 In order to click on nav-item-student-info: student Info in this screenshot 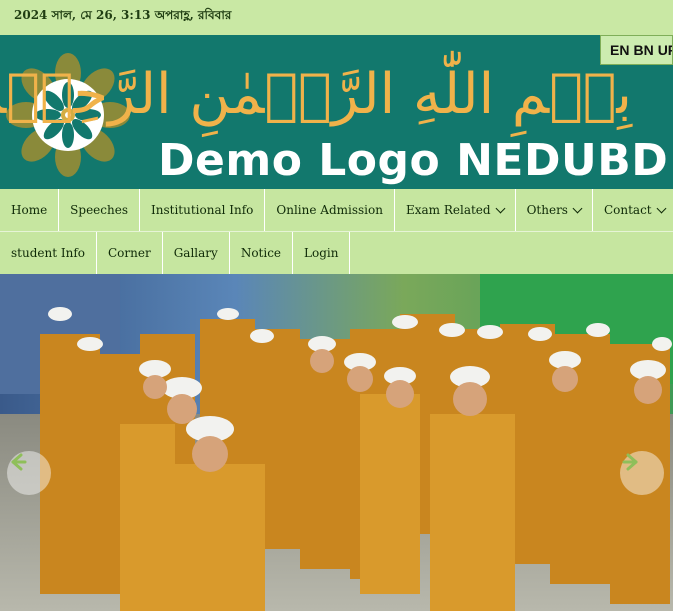, I will do `click(48, 253)`.